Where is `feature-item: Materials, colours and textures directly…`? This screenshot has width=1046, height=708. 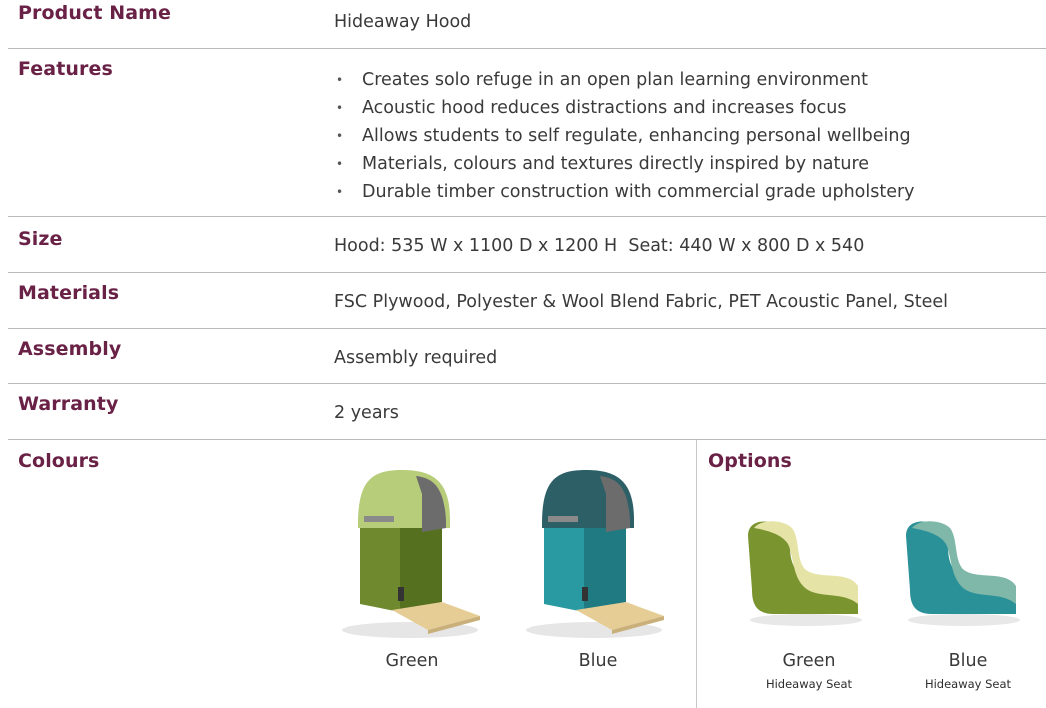
feature-item: Materials, colours and textures directly… is located at coordinates (624, 164).